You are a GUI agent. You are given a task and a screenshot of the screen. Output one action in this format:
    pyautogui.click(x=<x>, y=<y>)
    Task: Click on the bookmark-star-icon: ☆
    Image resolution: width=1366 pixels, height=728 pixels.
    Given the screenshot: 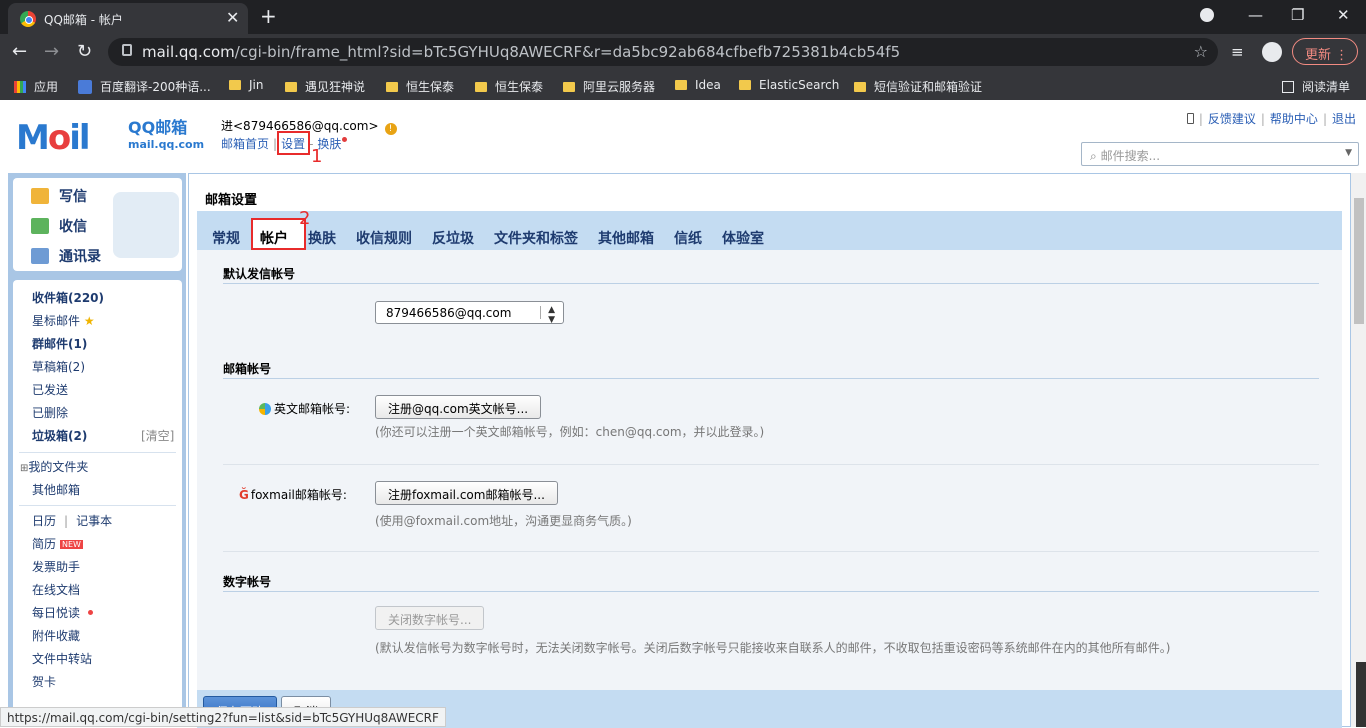 What is the action you would take?
    pyautogui.click(x=1201, y=51)
    